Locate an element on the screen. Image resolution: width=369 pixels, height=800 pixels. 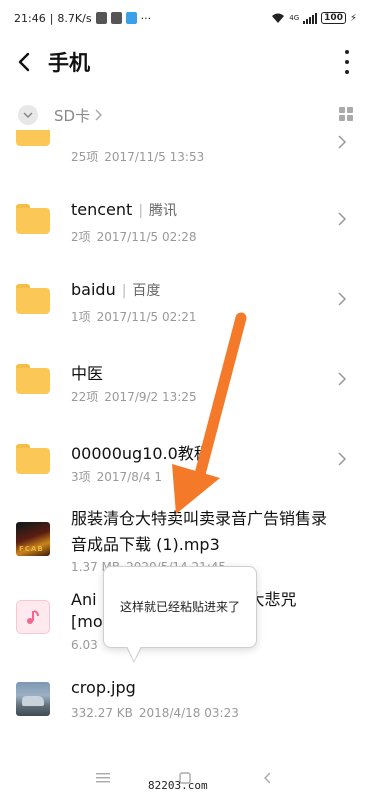
back-button is located at coordinates (24, 62).